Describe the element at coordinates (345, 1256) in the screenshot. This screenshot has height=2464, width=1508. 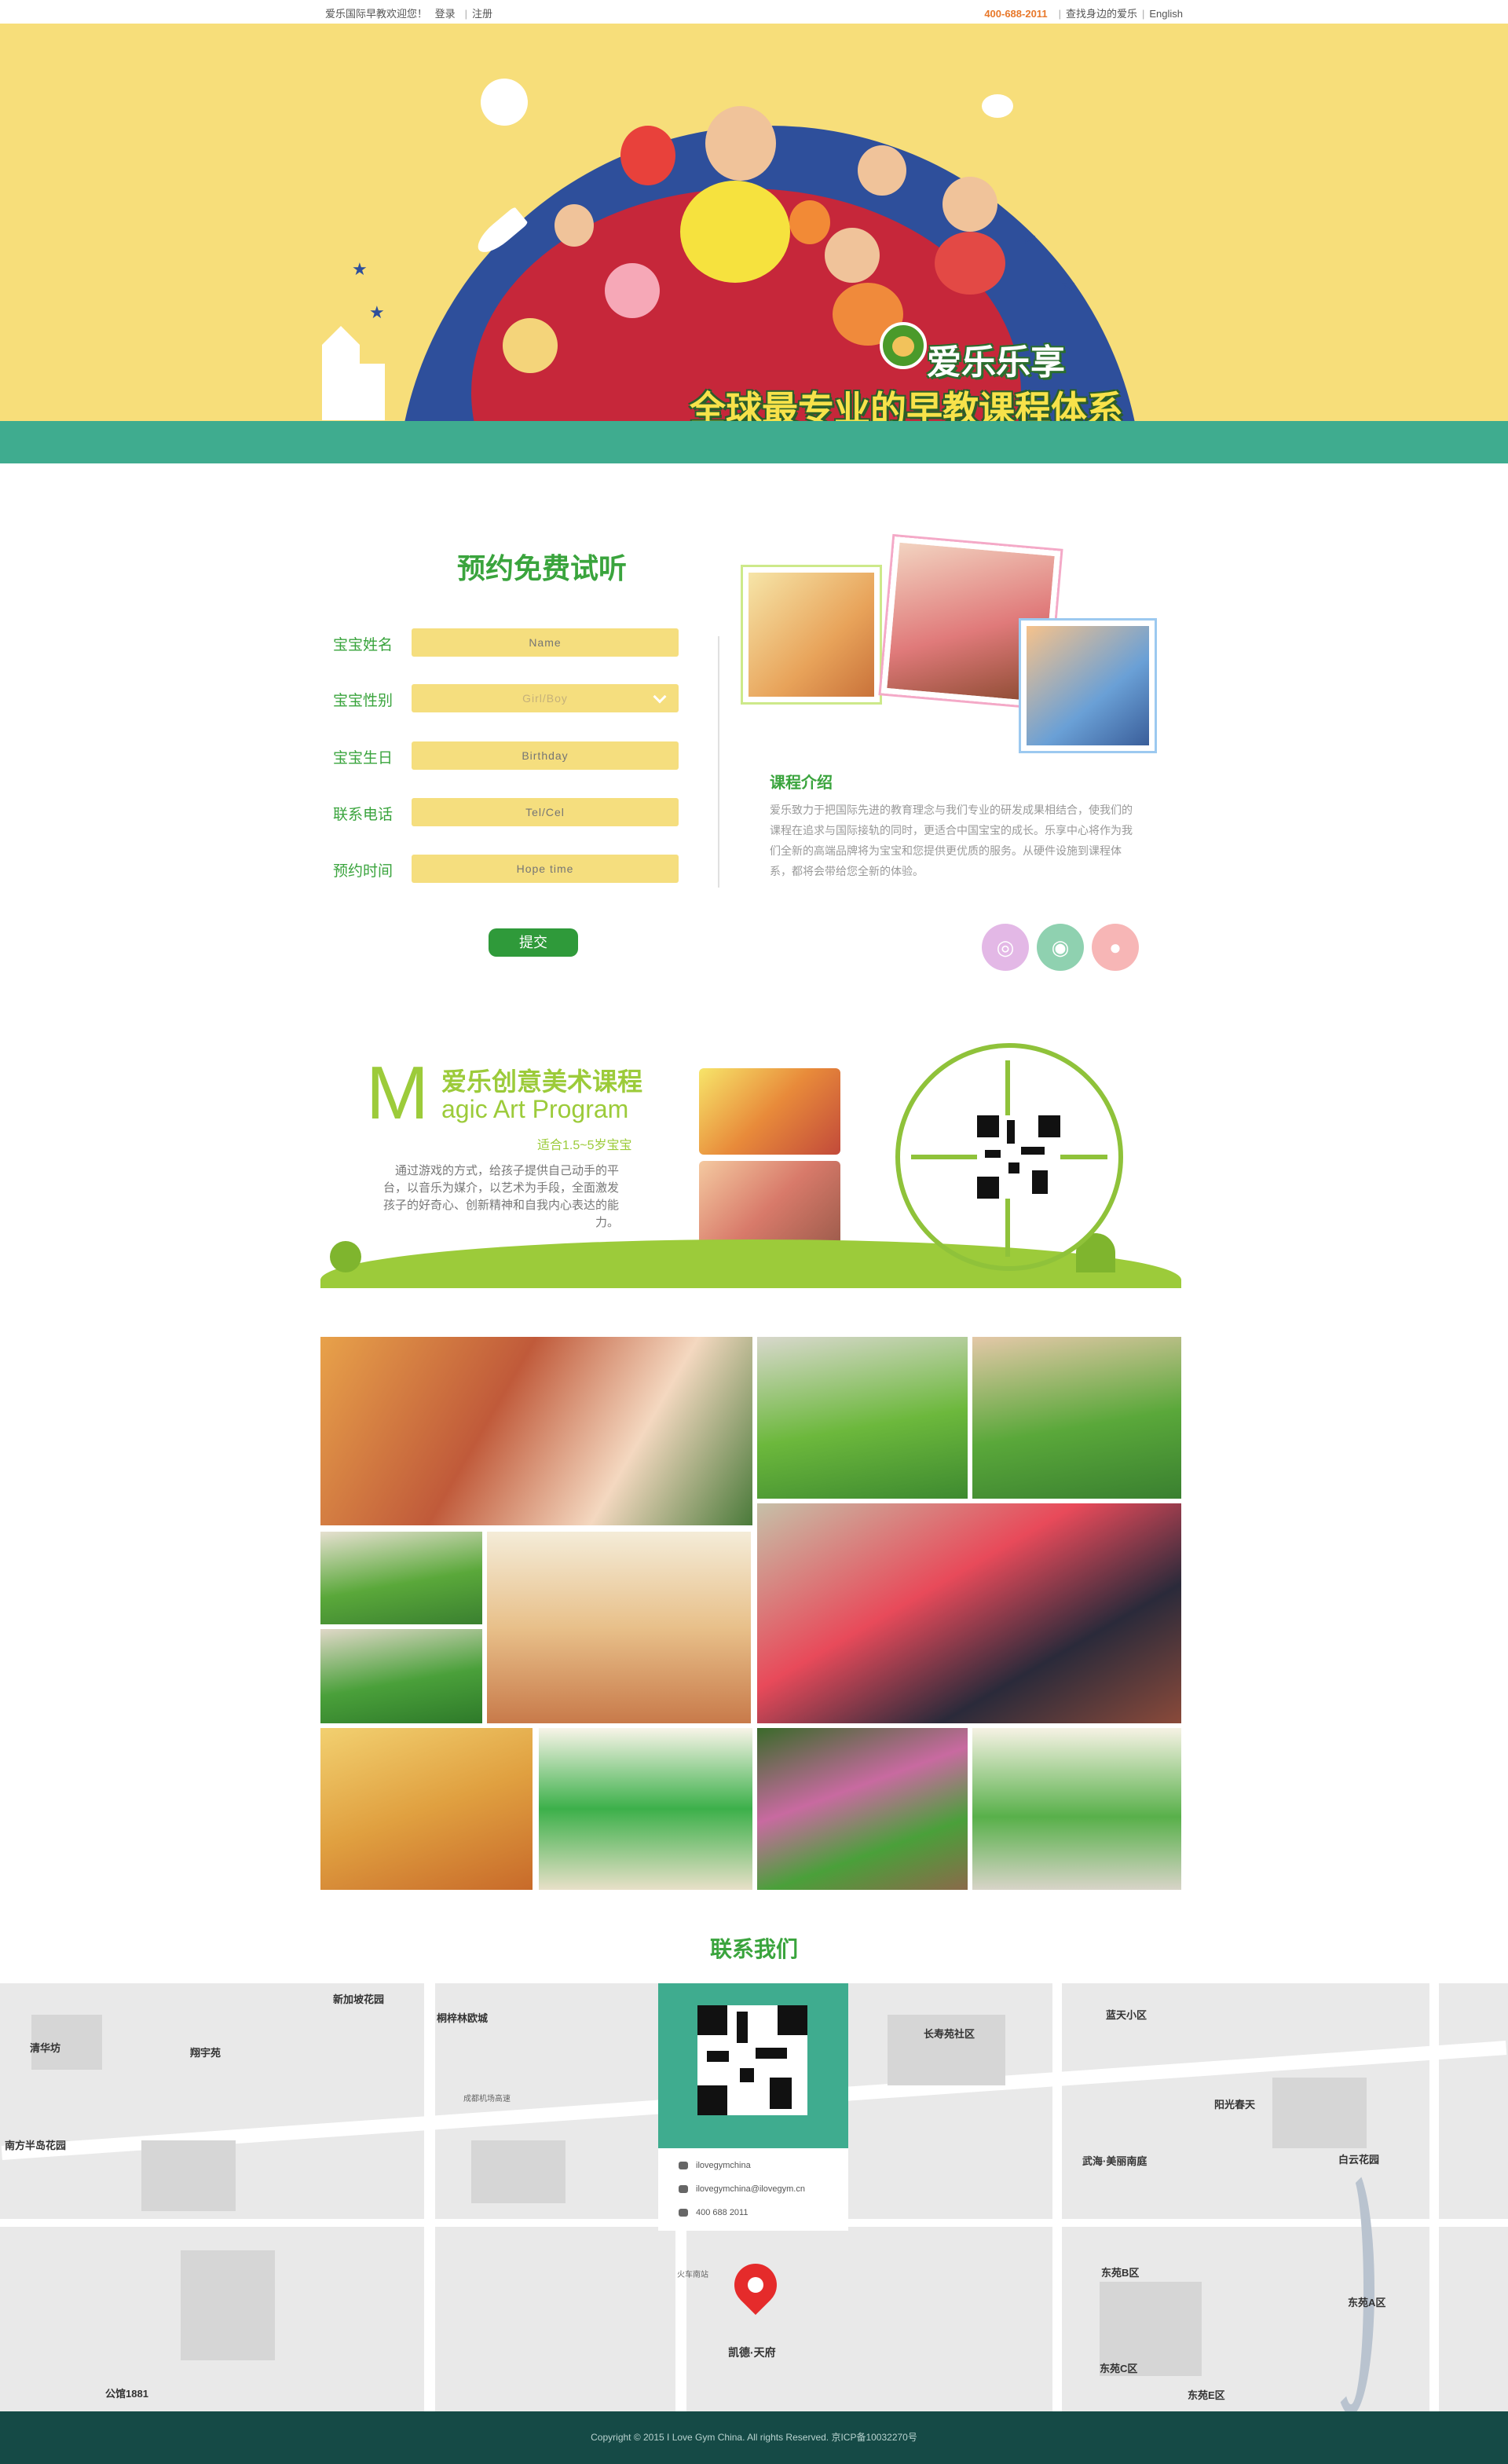
I see `tree-icon` at that location.